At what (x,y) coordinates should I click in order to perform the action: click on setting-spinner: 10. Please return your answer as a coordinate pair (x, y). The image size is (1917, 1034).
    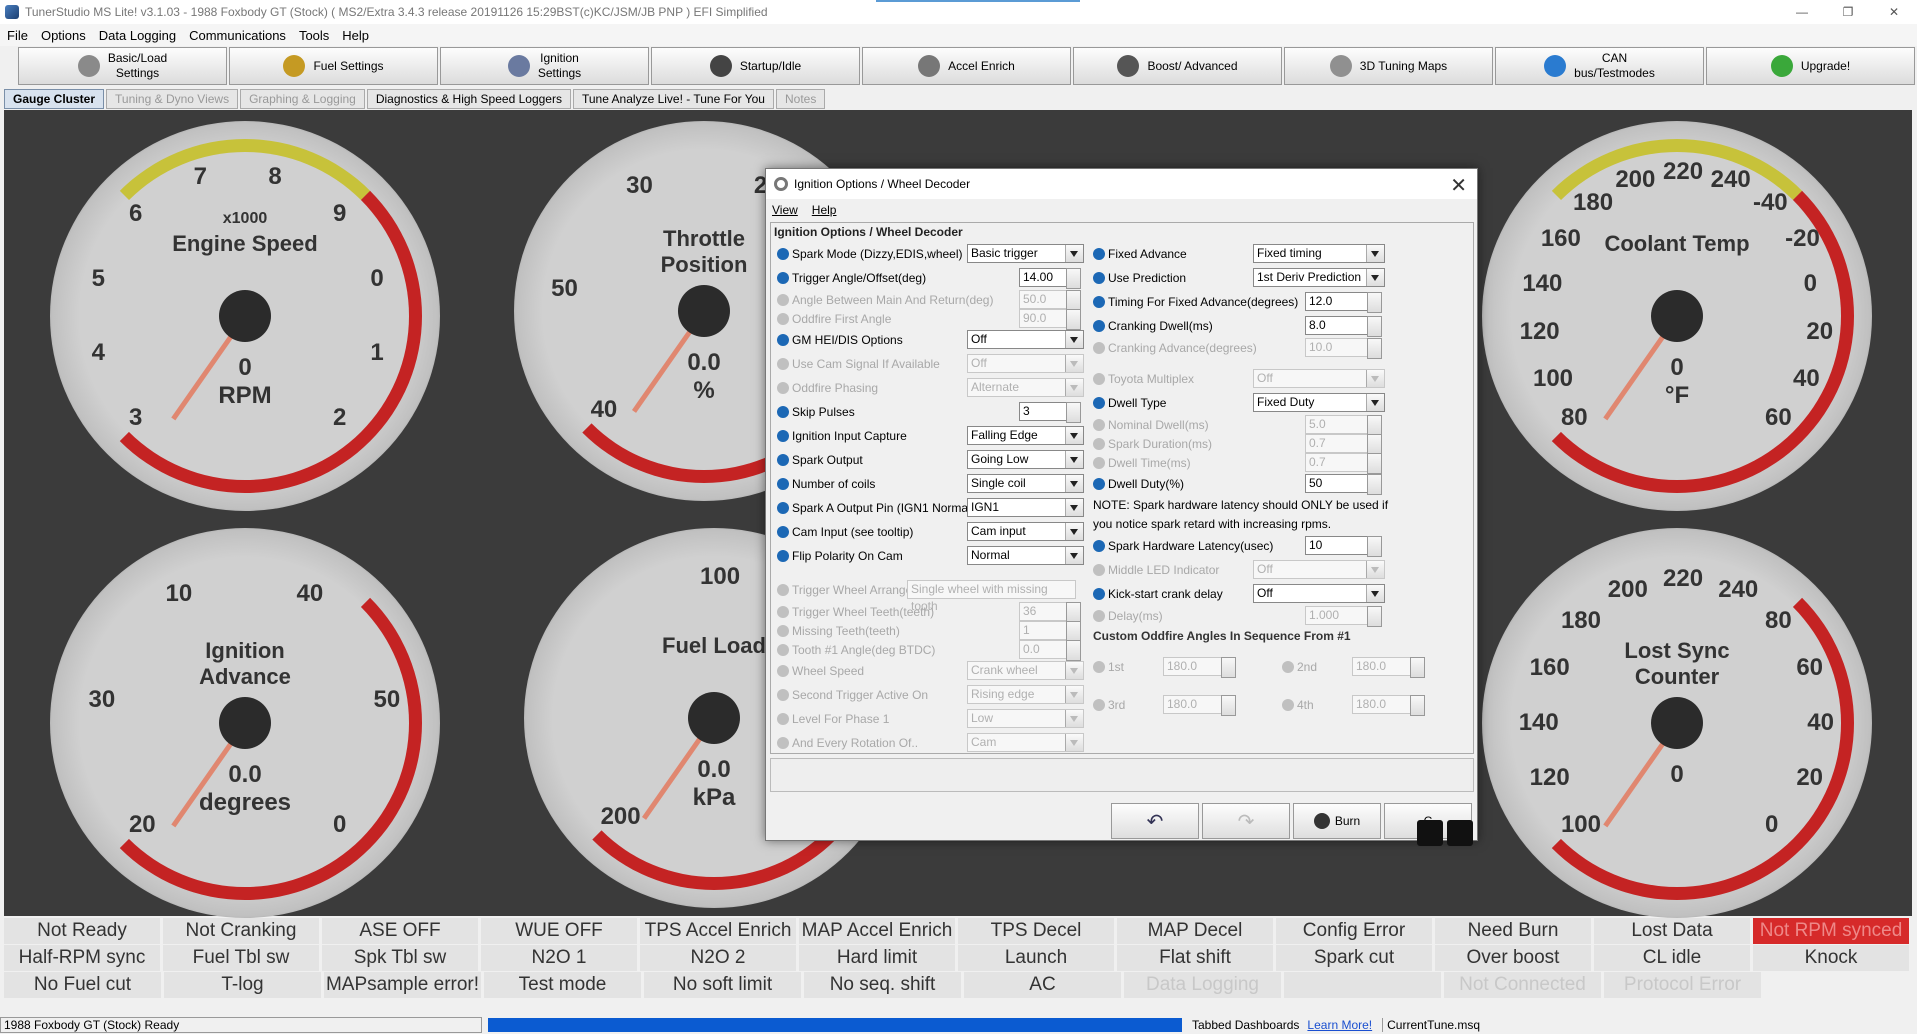
    Looking at the image, I should click on (1343, 546).